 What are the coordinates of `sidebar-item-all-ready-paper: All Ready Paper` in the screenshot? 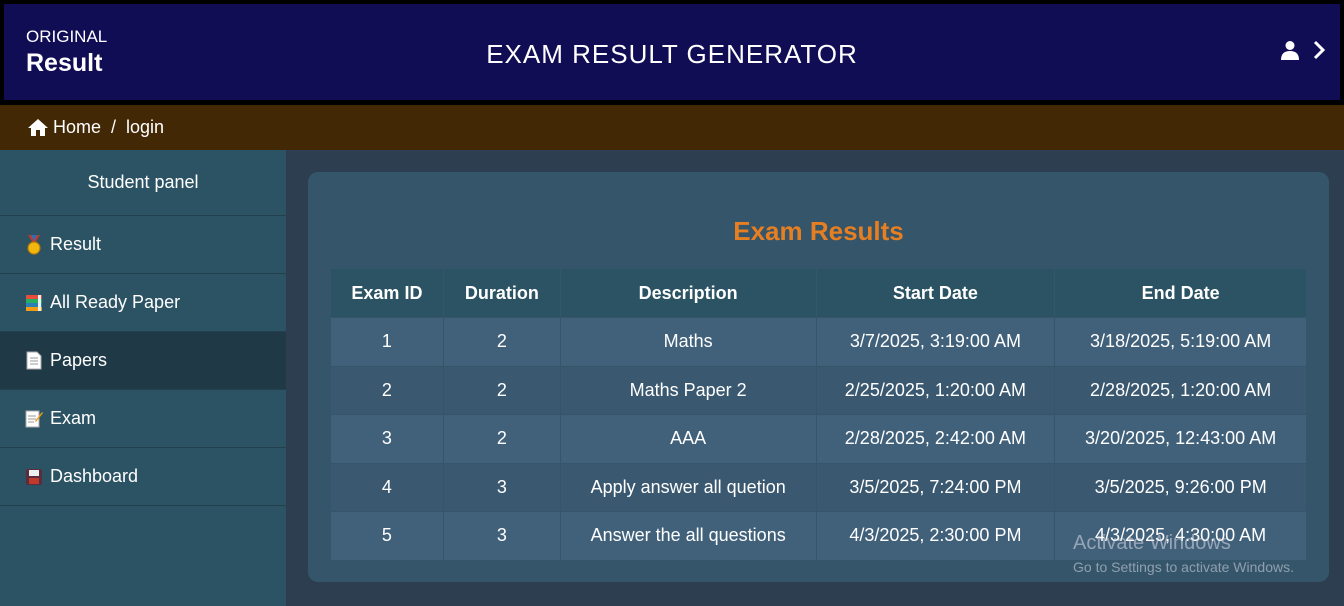 It's located at (143, 303).